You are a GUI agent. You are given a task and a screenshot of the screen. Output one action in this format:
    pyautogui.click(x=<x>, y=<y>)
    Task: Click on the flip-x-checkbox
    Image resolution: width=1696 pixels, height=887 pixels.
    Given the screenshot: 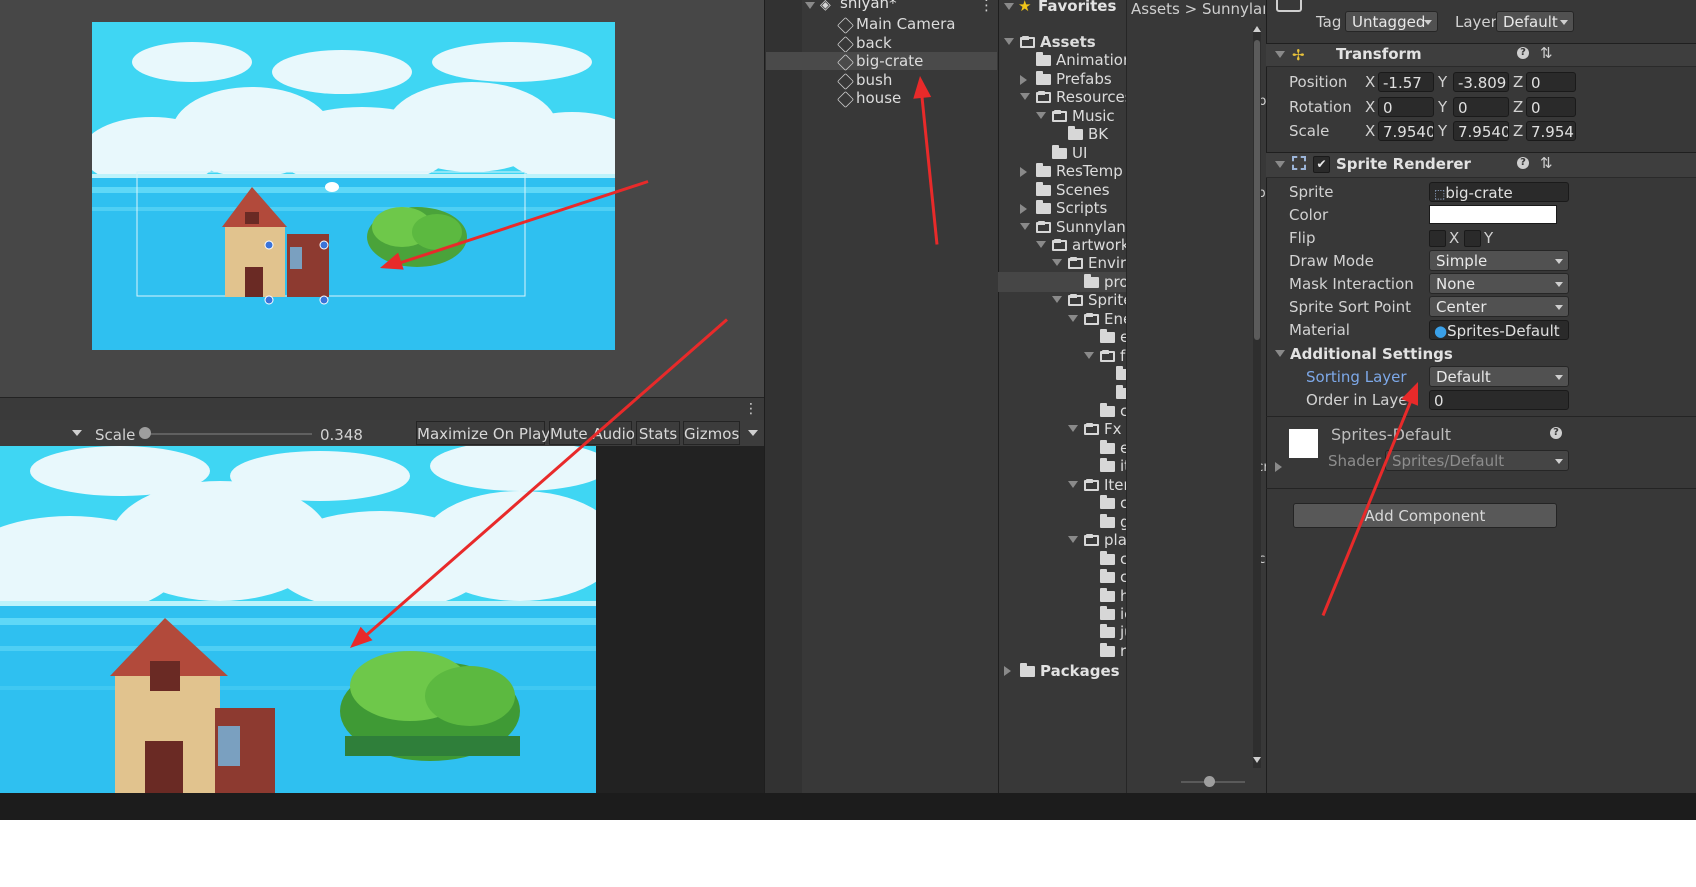 What is the action you would take?
    pyautogui.click(x=1437, y=238)
    